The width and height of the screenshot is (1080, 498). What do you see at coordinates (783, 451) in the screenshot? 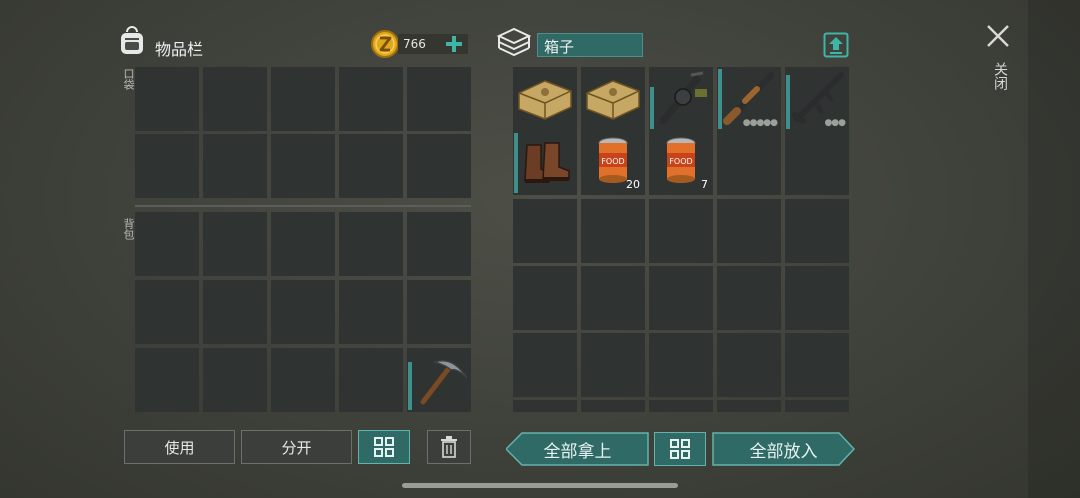
I see `put-all-label: 全部放入` at bounding box center [783, 451].